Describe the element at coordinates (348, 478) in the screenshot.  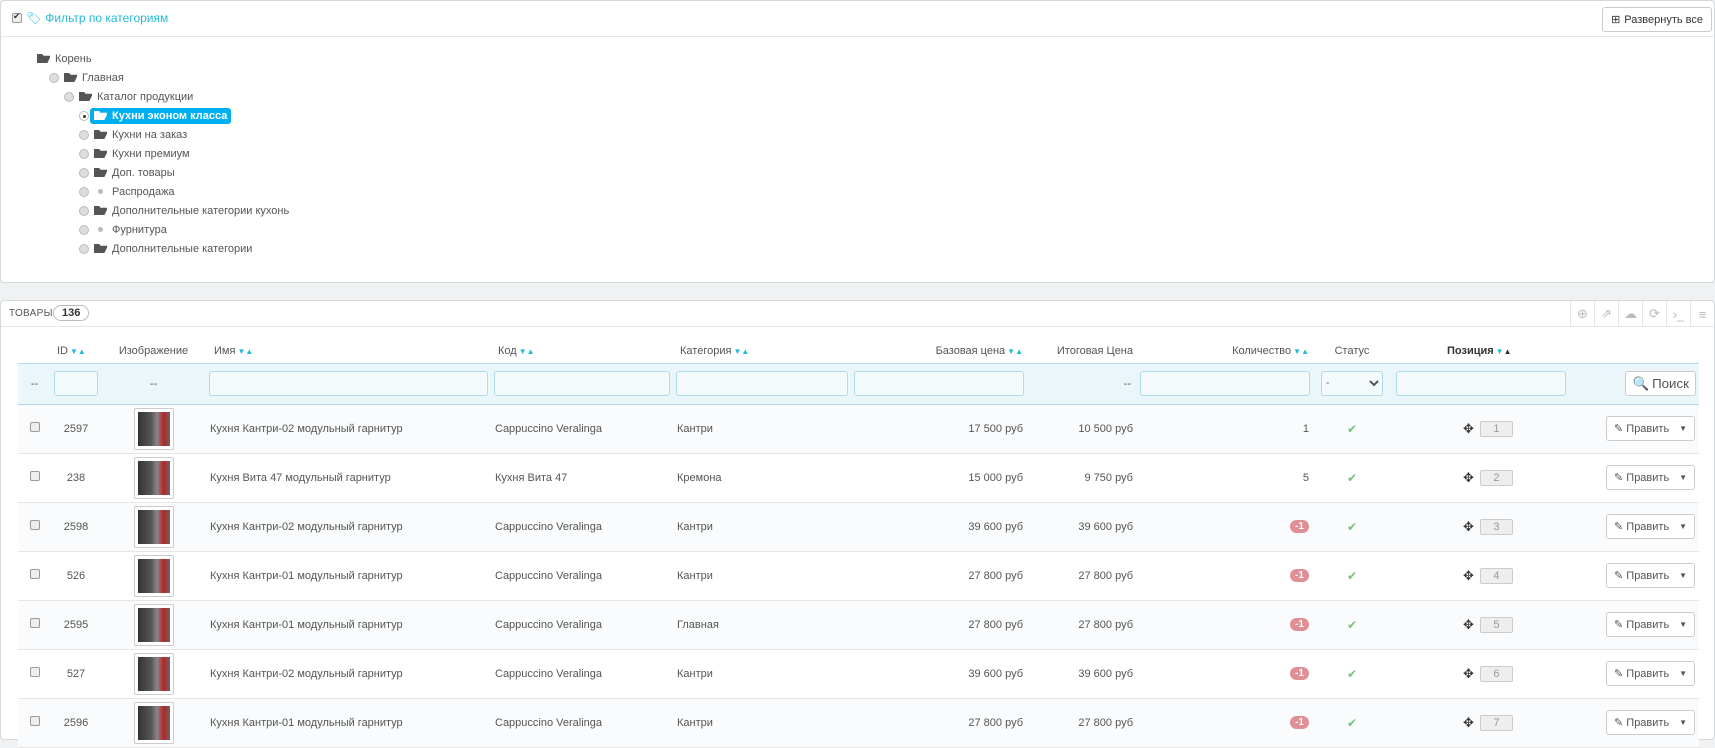
I see `row-name: Кухня Вита 47 модульный гарнитур` at that location.